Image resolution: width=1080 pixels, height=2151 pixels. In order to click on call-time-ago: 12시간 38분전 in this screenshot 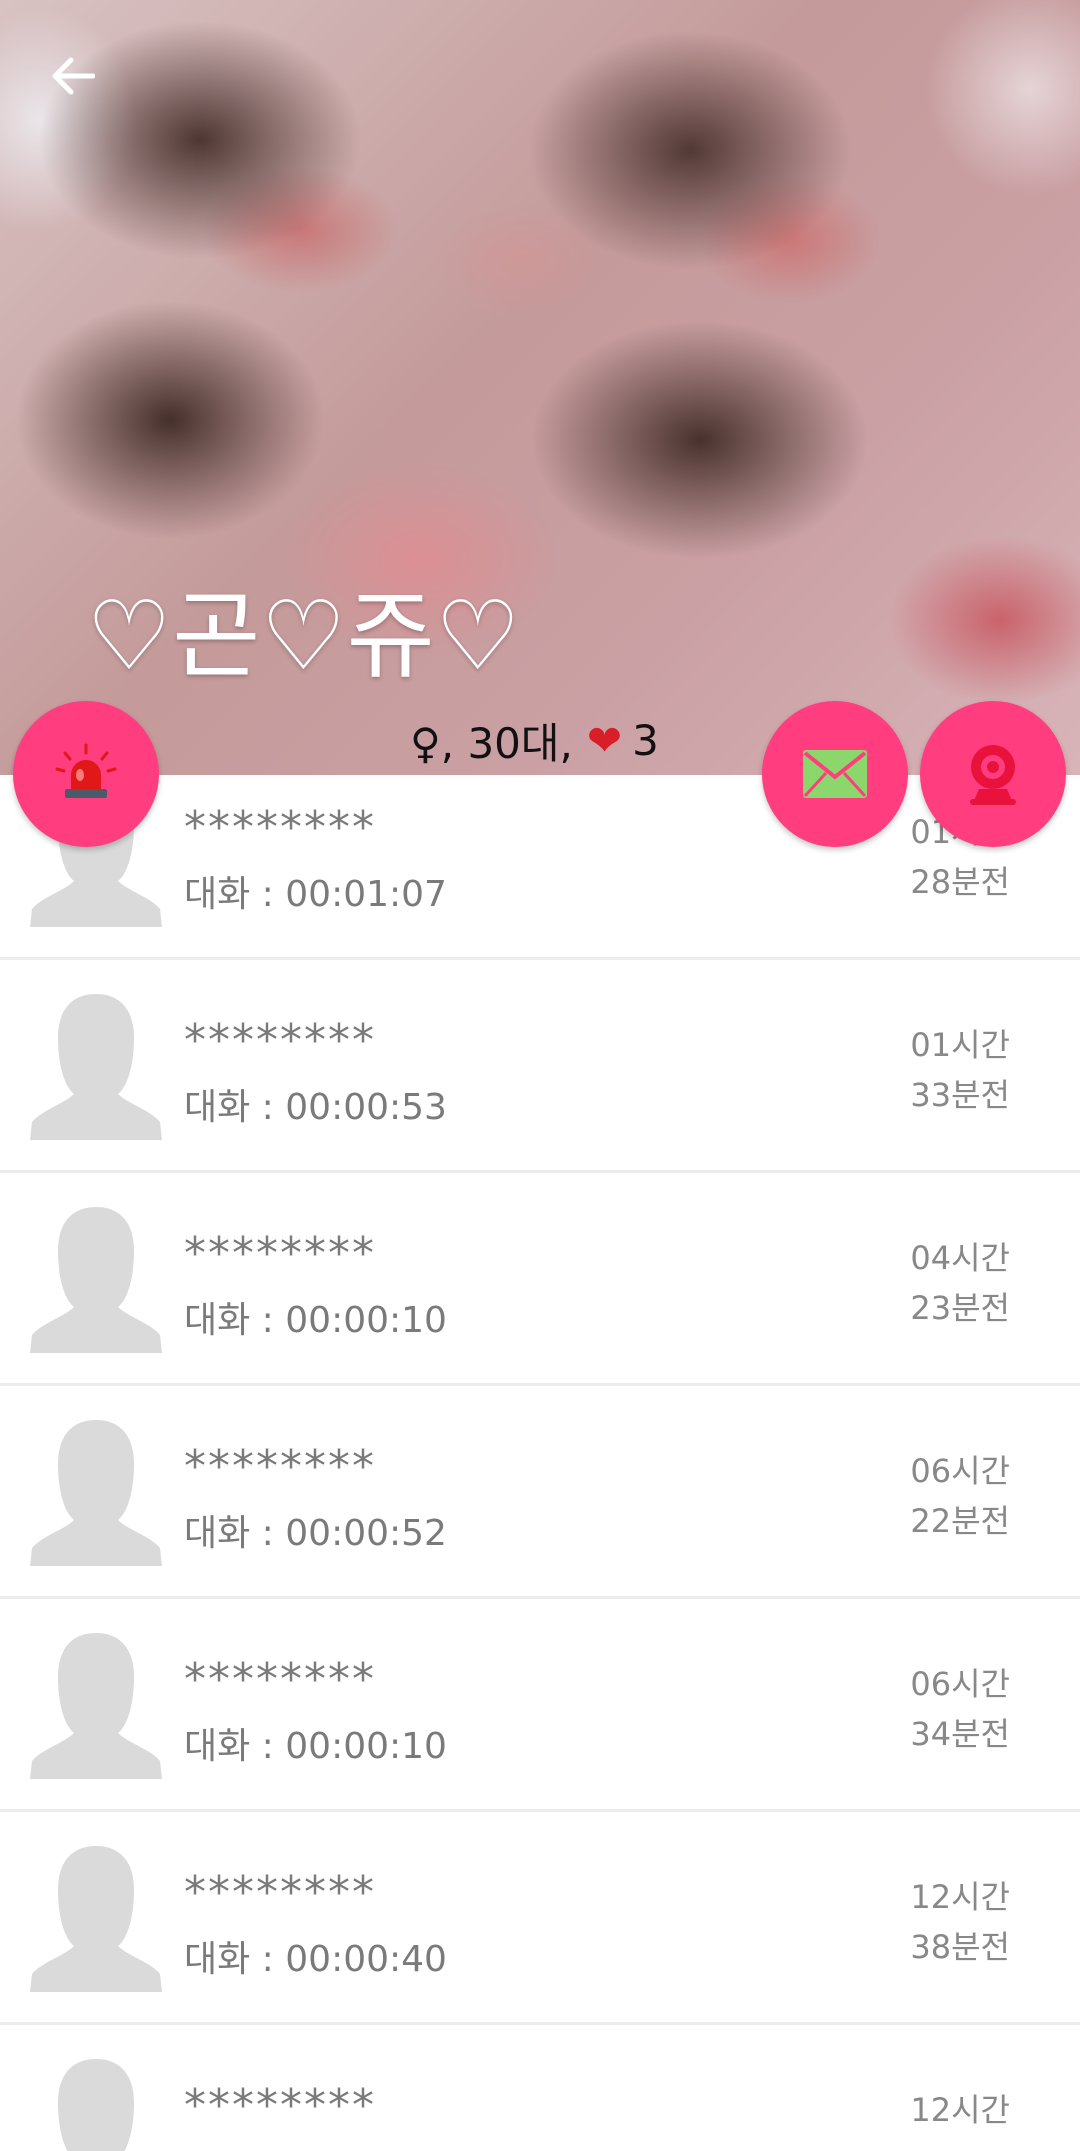, I will do `click(960, 1922)`.